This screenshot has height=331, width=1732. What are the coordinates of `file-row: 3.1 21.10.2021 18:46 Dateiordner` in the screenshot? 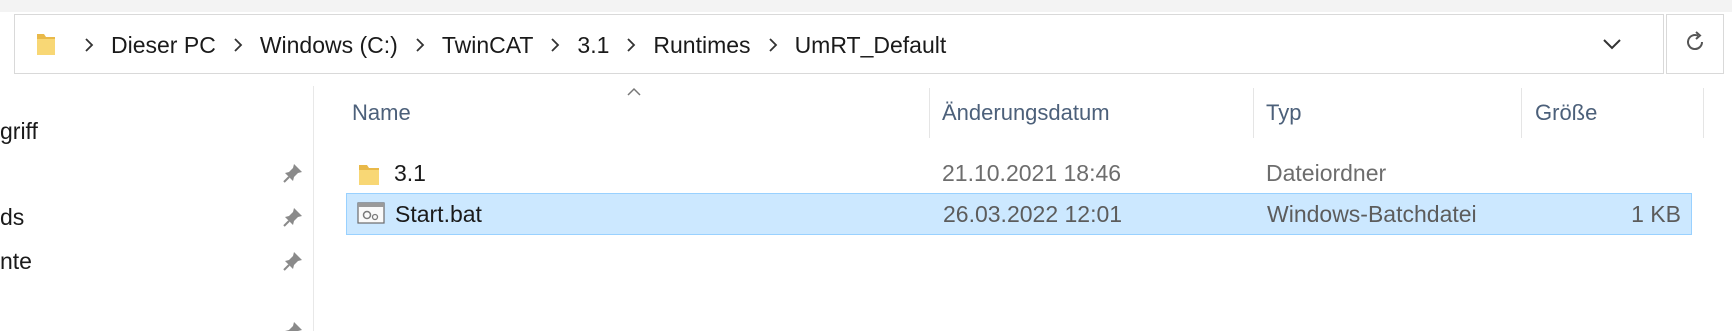 It's located at (1019, 174).